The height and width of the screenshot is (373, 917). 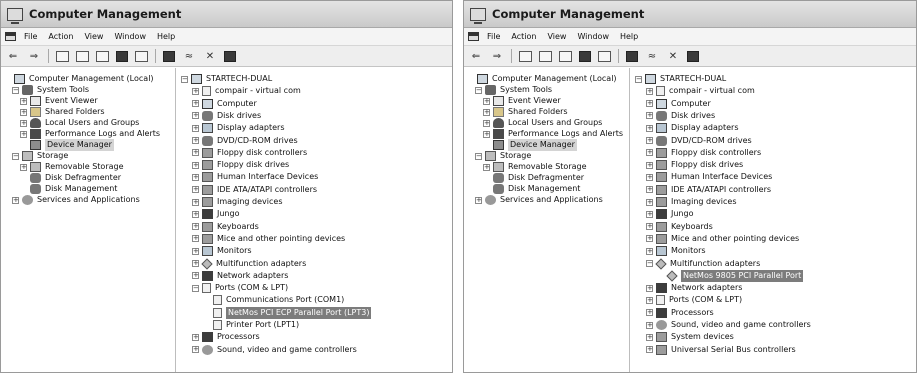 What do you see at coordinates (700, 91) in the screenshot?
I see `tree-item-compair-virtual-com: + compair - virtual com` at bounding box center [700, 91].